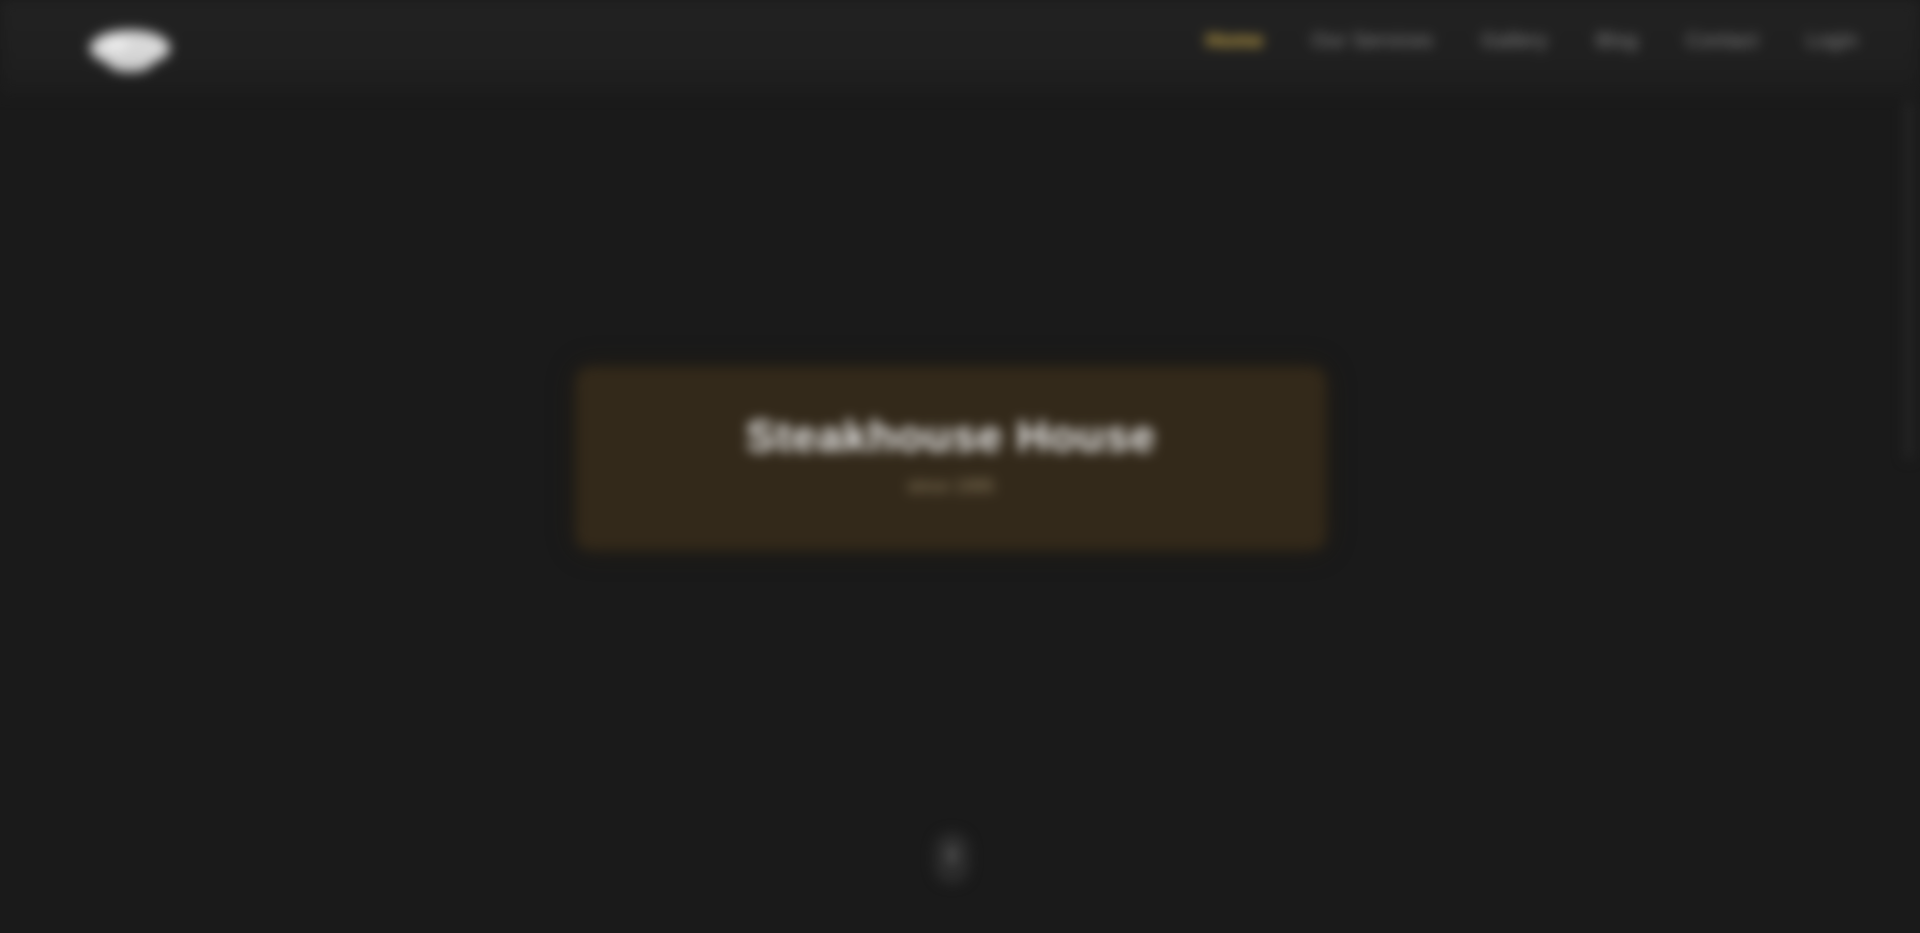  I want to click on brand-logo-icon, so click(130, 50).